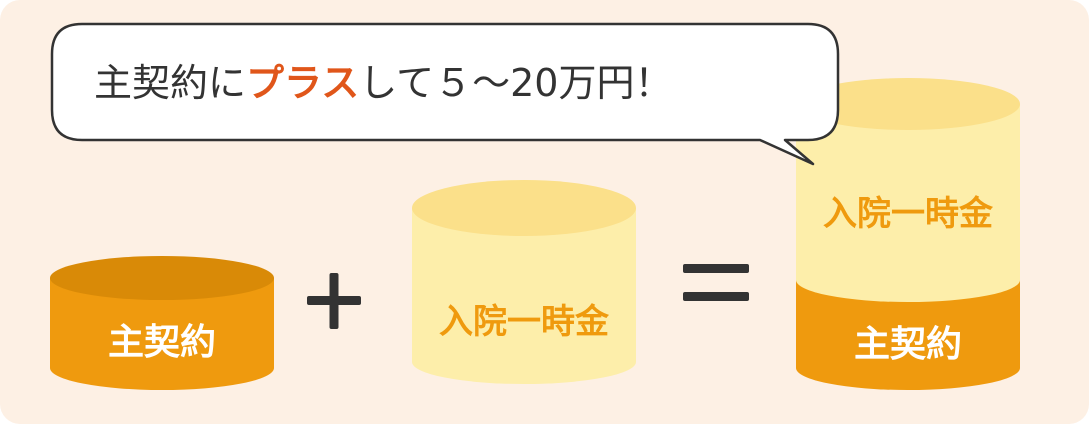 The image size is (1089, 424). What do you see at coordinates (524, 208) in the screenshot?
I see `hospital-lump-sum-cylinder-top` at bounding box center [524, 208].